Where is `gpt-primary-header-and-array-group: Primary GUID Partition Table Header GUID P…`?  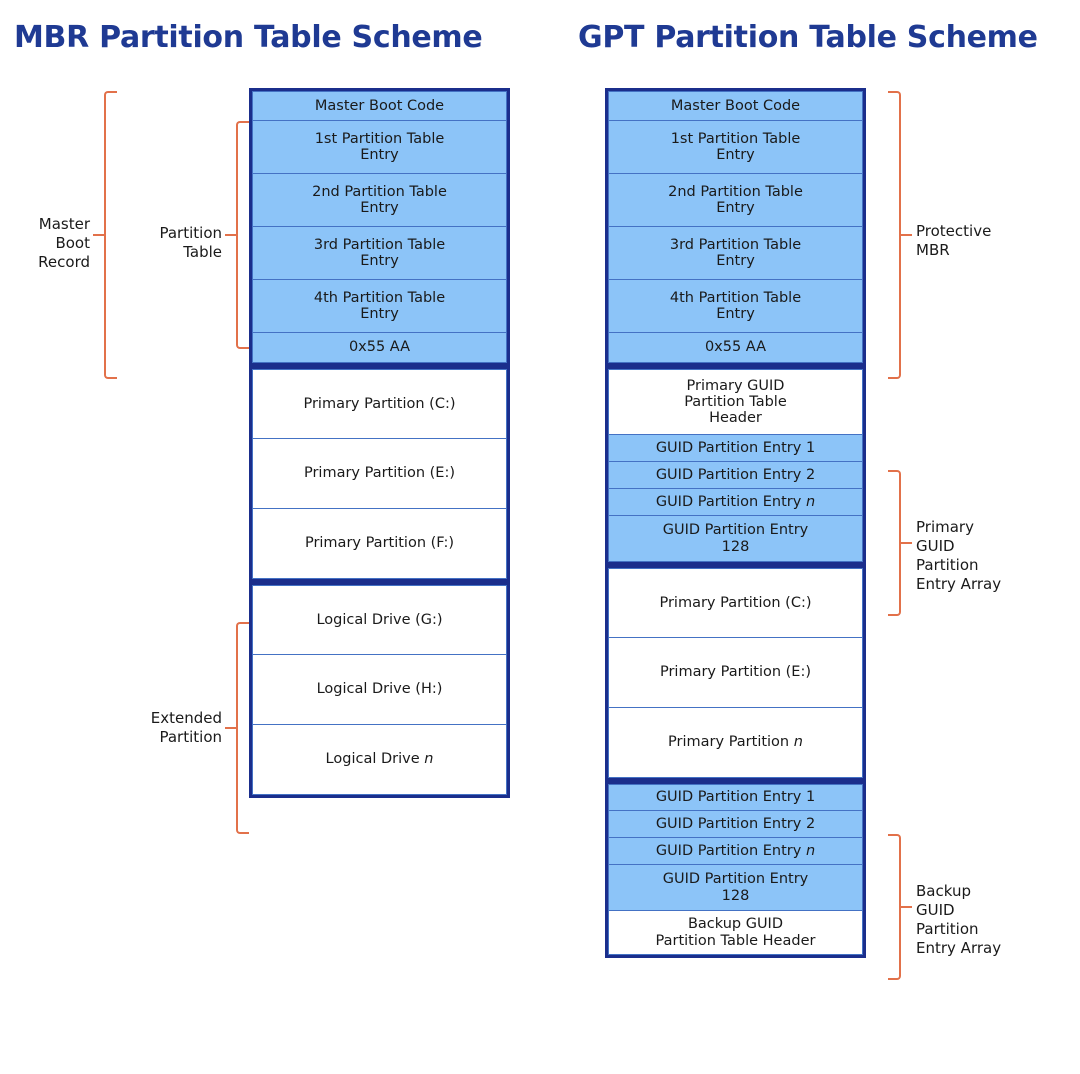 gpt-primary-header-and-array-group: Primary GUID Partition Table Header GUID P… is located at coordinates (735, 465).